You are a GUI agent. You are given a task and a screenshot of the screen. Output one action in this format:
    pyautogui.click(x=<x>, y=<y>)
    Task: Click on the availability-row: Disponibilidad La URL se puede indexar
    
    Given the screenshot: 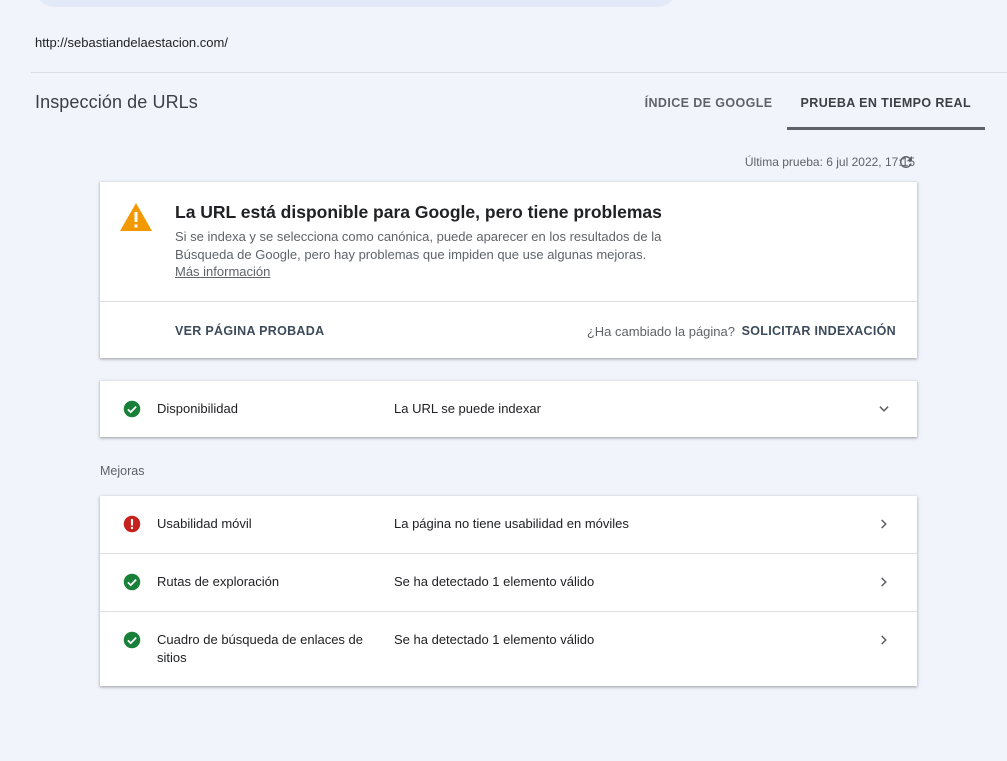 What is the action you would take?
    pyautogui.click(x=508, y=409)
    